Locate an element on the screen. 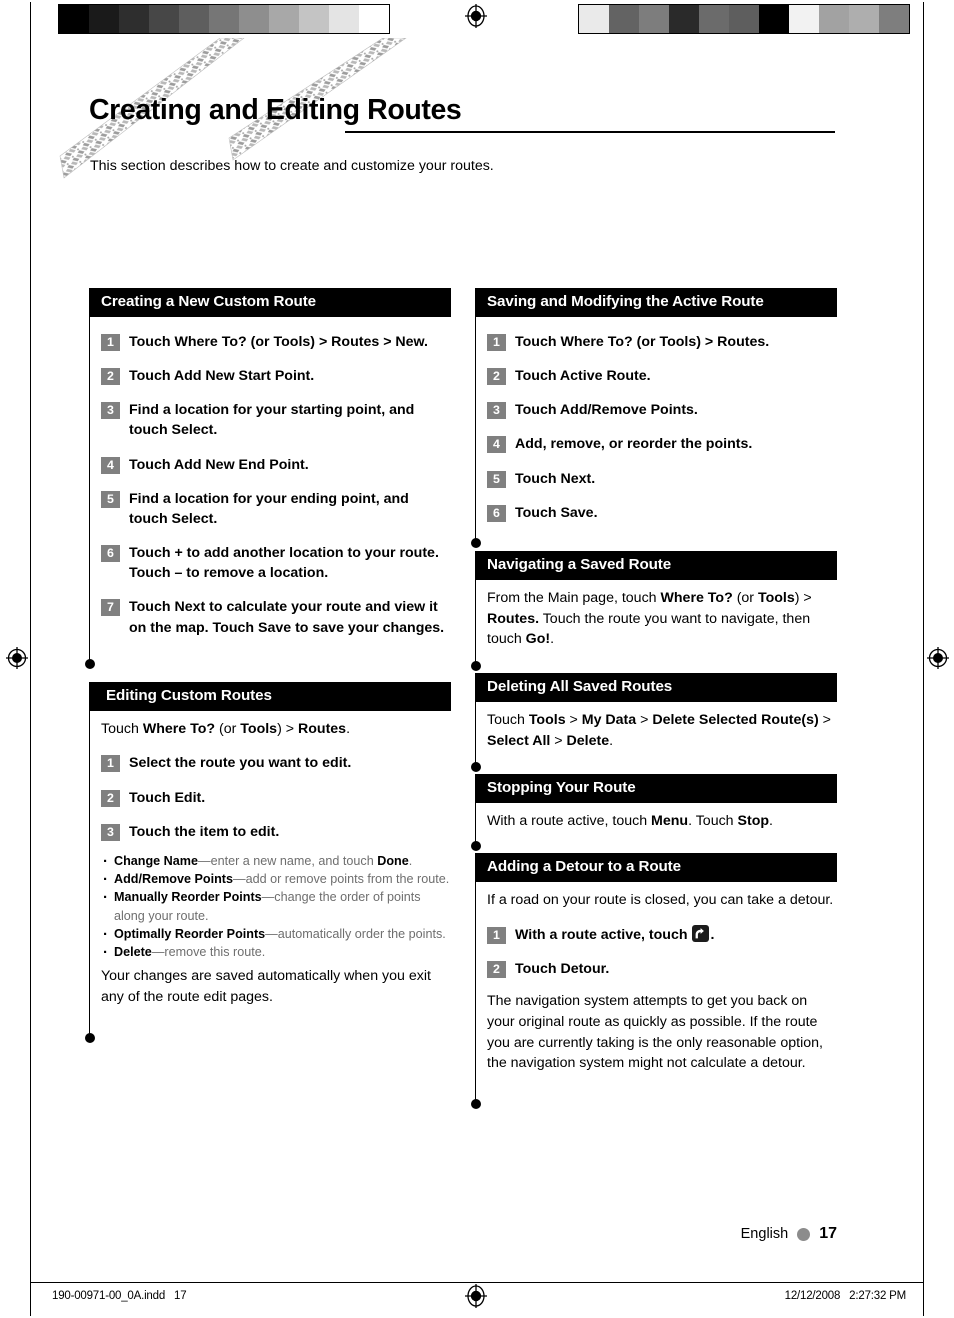 The height and width of the screenshot is (1318, 954). step-text: Touch Add New End Point. is located at coordinates (219, 464).